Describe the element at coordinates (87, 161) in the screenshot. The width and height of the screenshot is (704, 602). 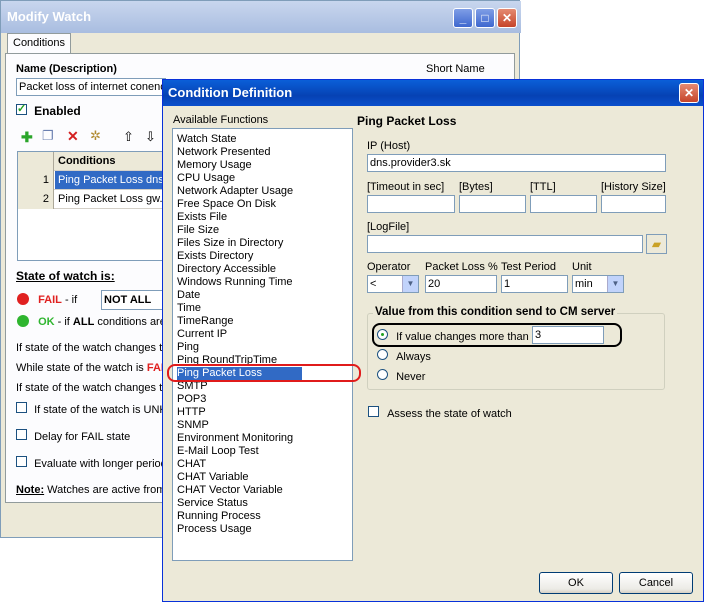
I see `grid-header-conditions: Conditions` at that location.